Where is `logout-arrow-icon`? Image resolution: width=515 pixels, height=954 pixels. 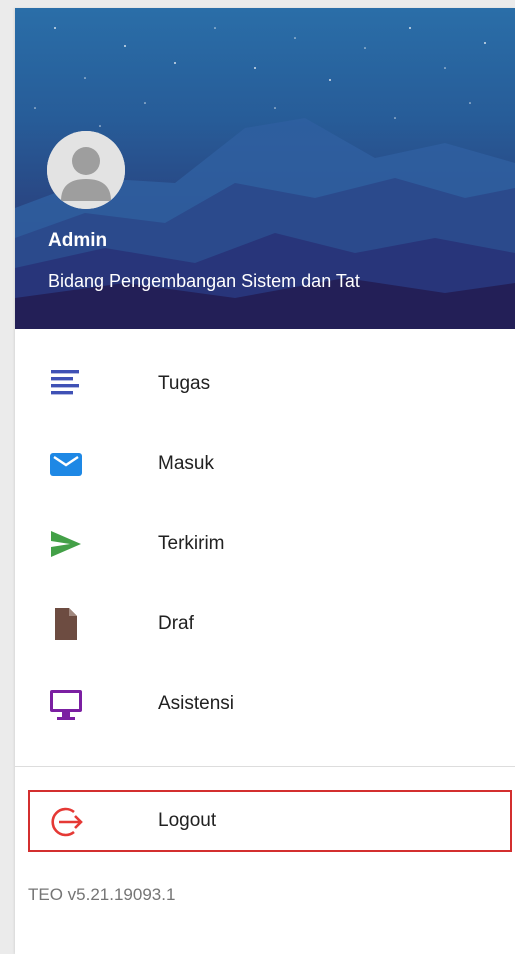
logout-arrow-icon is located at coordinates (67, 822).